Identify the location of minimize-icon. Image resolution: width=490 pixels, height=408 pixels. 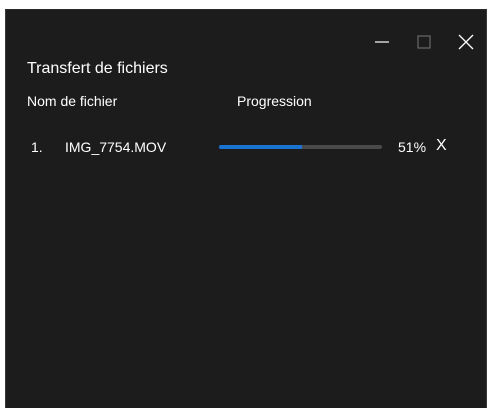
(382, 42).